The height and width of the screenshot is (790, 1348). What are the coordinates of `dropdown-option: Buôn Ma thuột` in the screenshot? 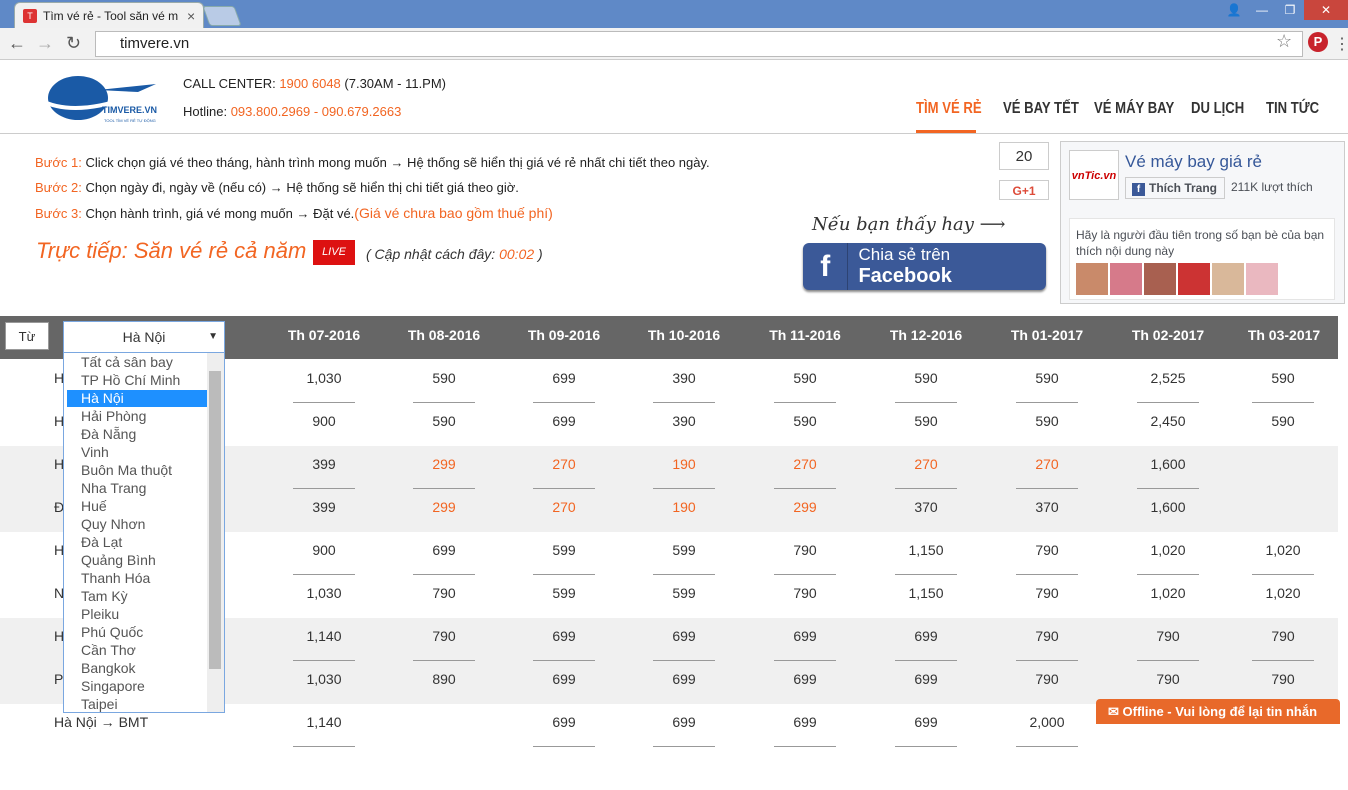 It's located at (126, 470).